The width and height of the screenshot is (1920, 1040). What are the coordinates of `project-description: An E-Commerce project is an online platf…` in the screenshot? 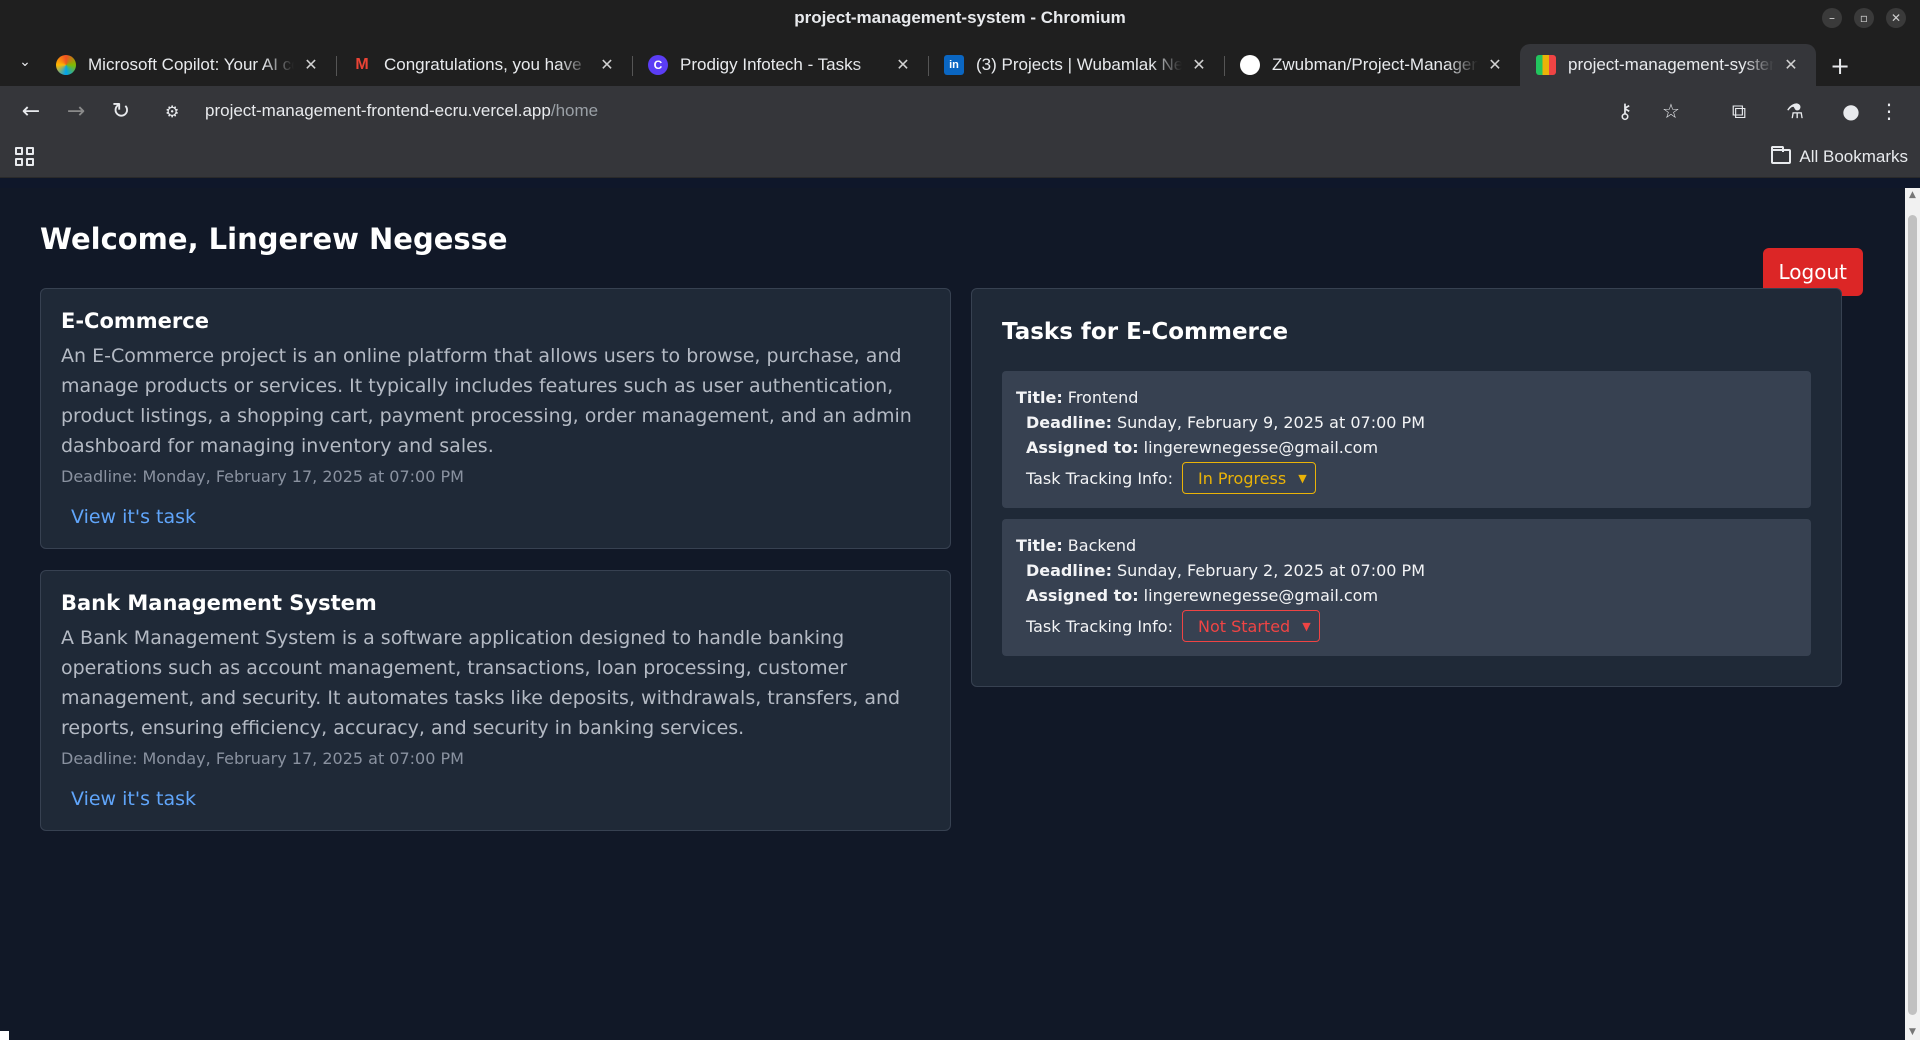 It's located at (486, 401).